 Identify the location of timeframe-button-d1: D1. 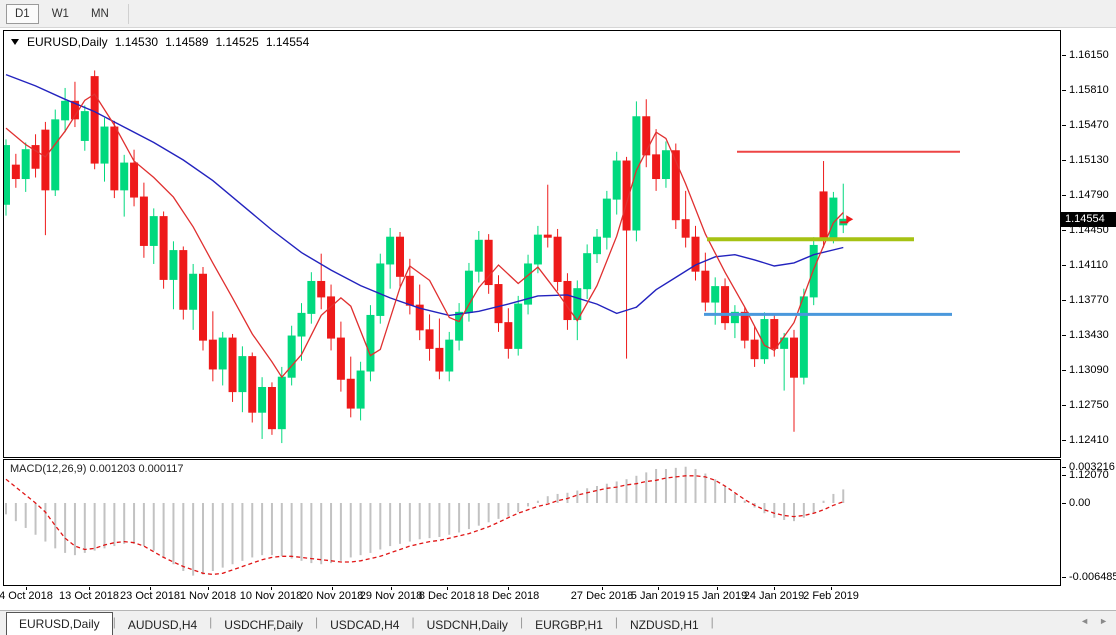
(22, 13).